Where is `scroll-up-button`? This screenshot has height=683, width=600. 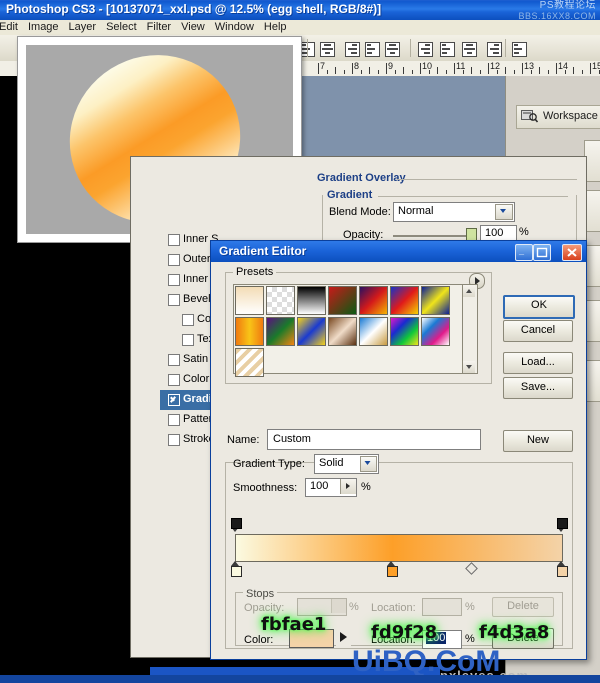 scroll-up-button is located at coordinates (469, 291).